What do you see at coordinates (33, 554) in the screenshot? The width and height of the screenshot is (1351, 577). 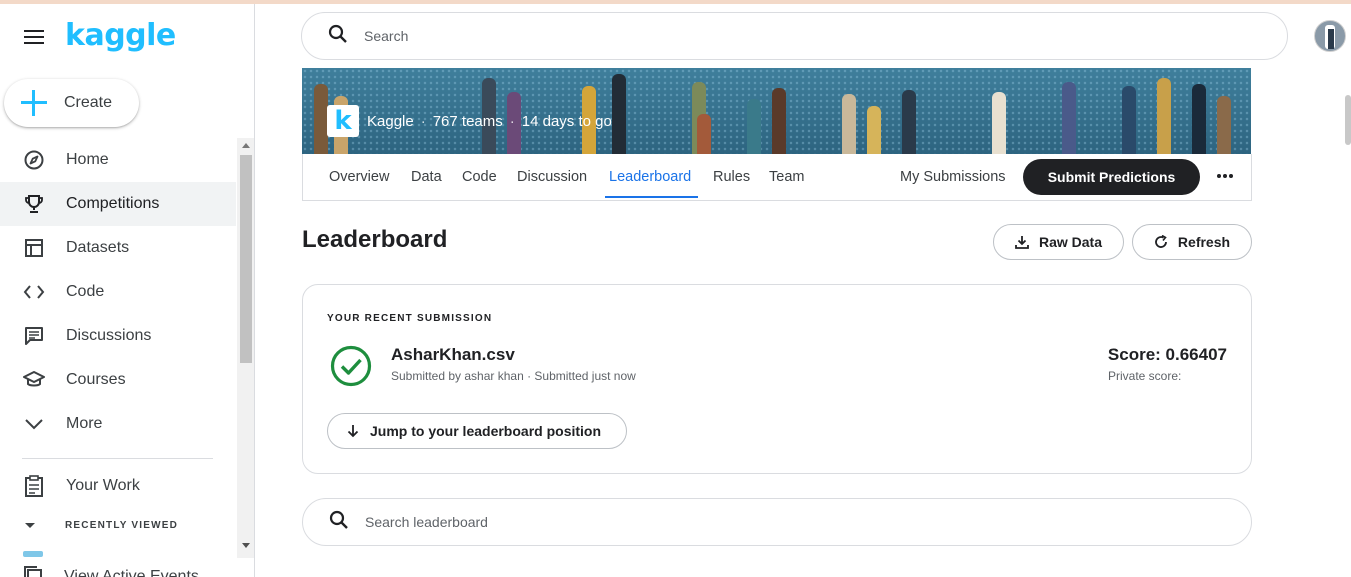 I see `recent-item-thumbnail` at bounding box center [33, 554].